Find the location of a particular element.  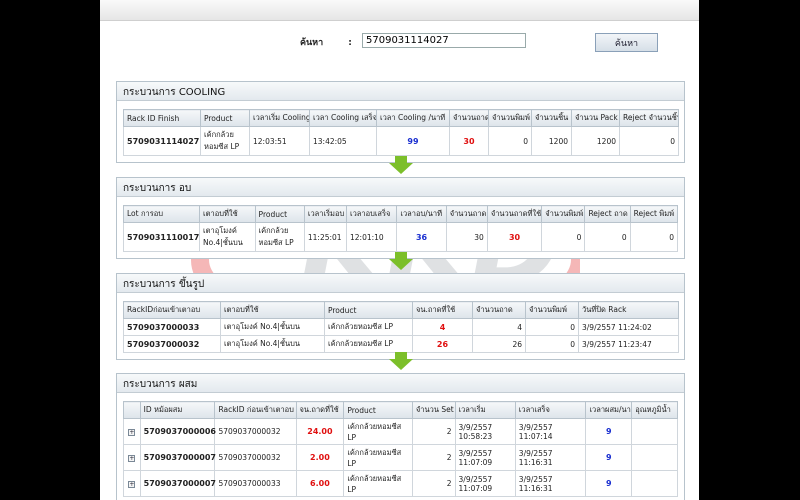

trays-cell: 26 is located at coordinates (499, 344).